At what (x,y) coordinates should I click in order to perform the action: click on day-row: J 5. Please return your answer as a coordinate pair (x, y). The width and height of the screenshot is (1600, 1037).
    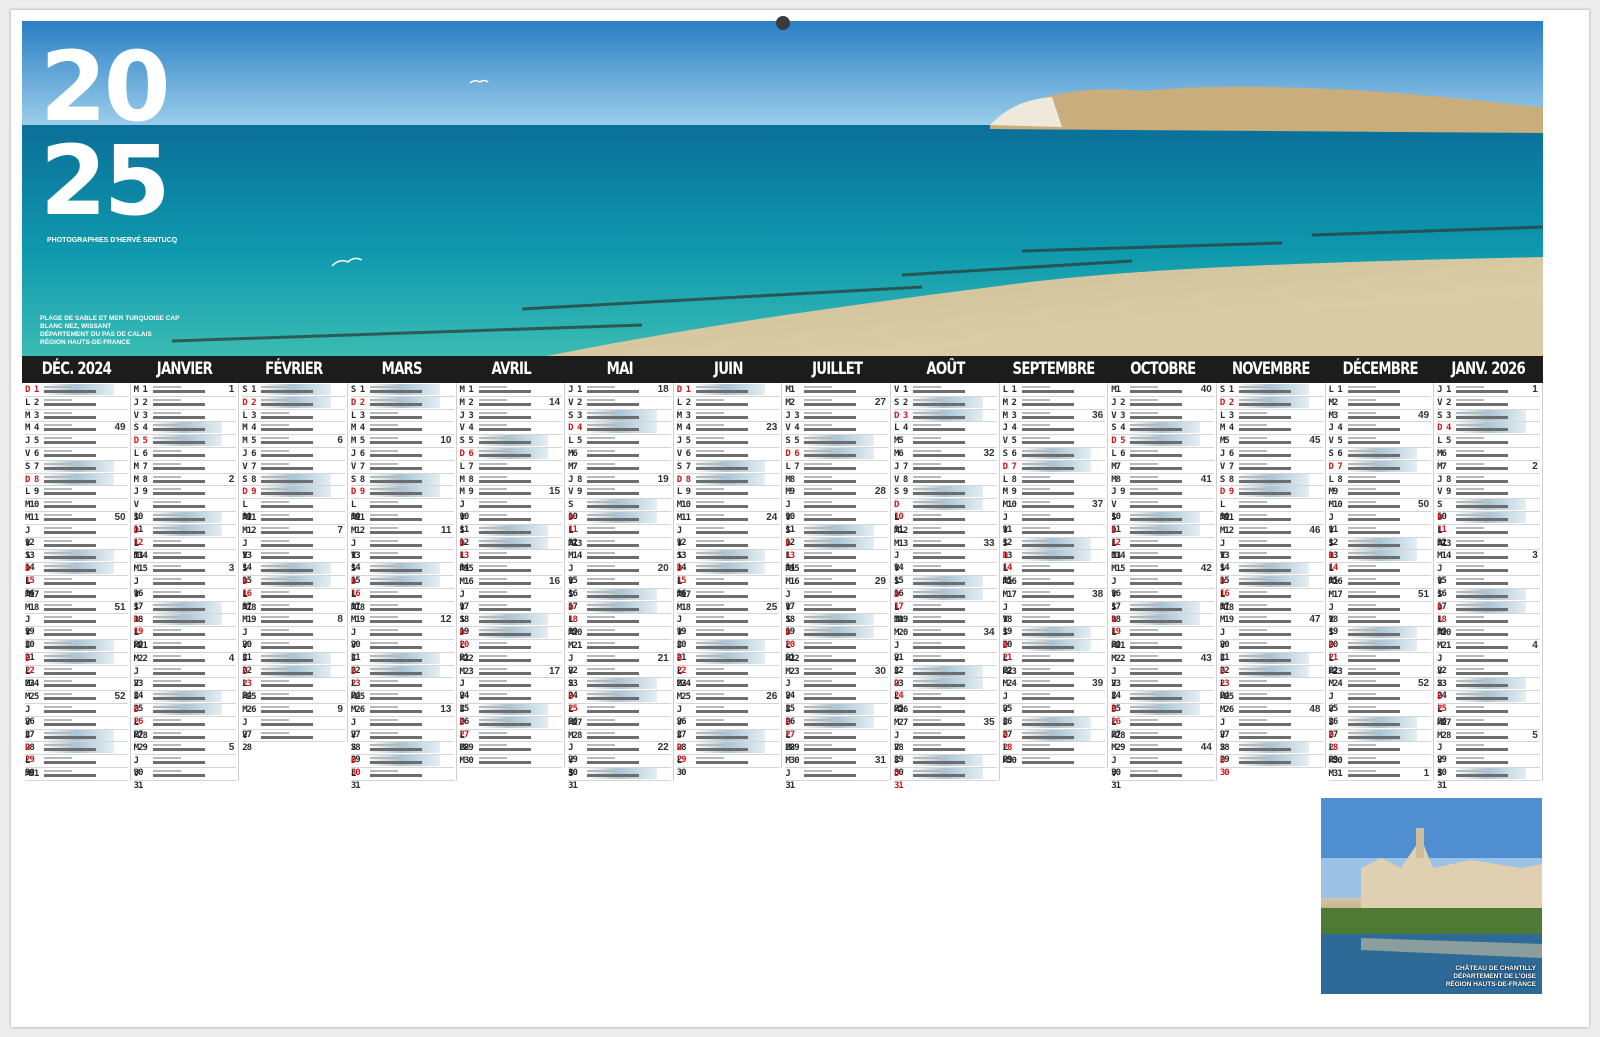
    Looking at the image, I should click on (728, 441).